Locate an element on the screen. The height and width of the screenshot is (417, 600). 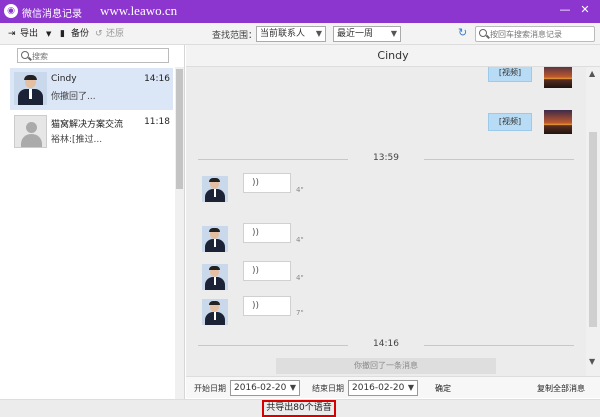
toolbar: ⇥ 导出 ▼ ▮ 备份 ↺ 还原 查找范围： 当前联系人 ▼ 最近一周 ▼ ↻ is located at coordinates (300, 34).